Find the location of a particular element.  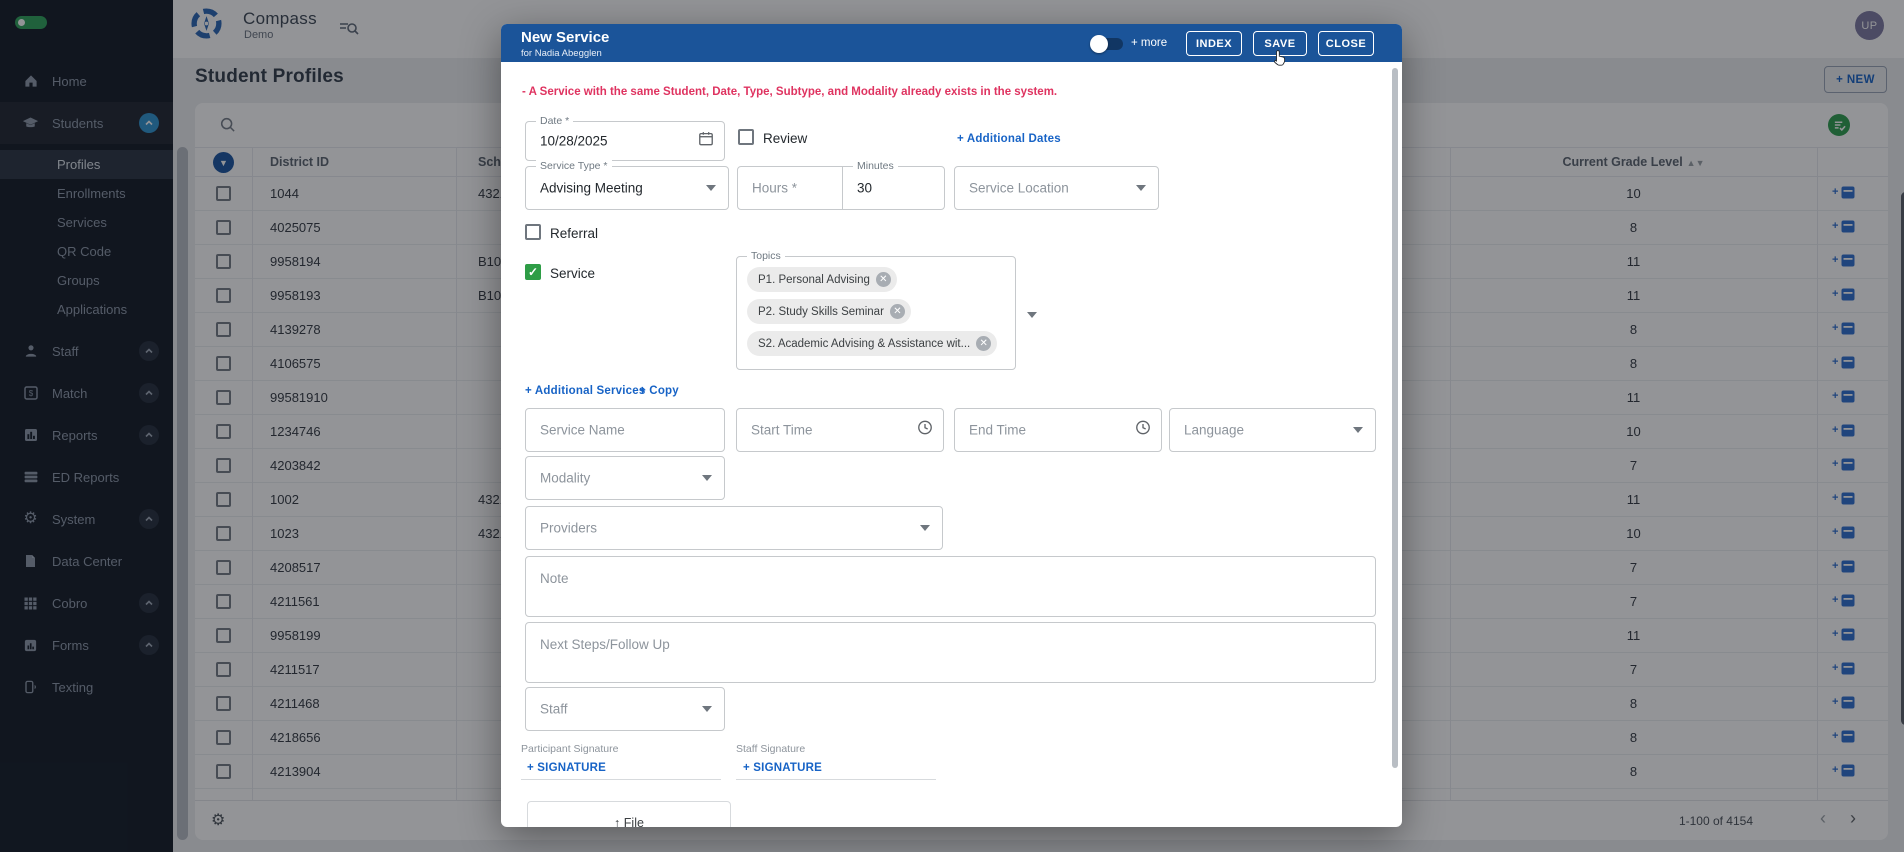

staff-signature-line is located at coordinates (836, 779).